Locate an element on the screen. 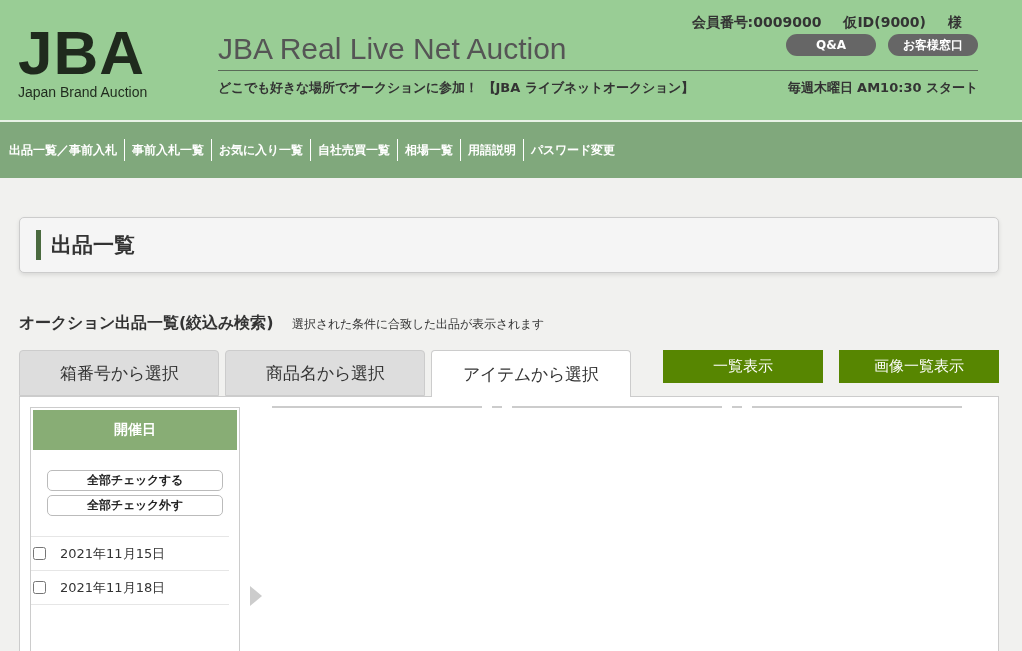 This screenshot has height=651, width=1022. nav-link: 自社売買一覧 is located at coordinates (353, 150).